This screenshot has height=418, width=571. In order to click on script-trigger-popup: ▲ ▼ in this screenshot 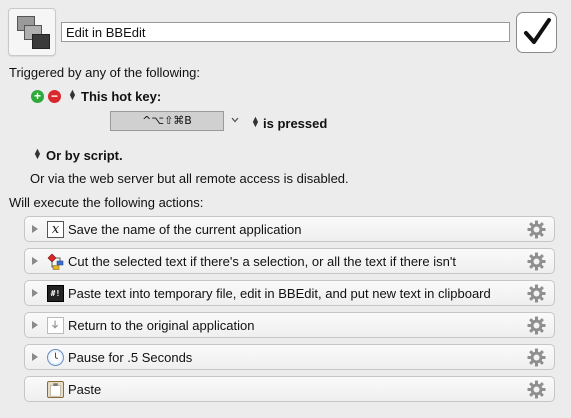, I will do `click(37, 154)`.